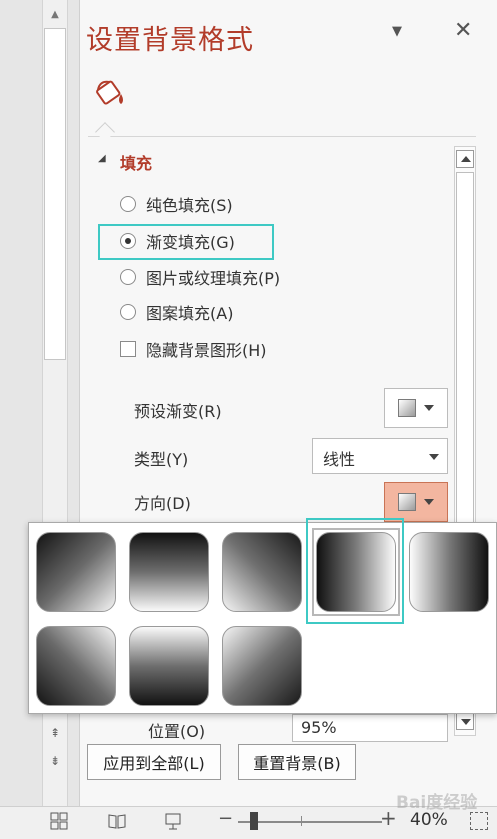 The width and height of the screenshot is (497, 839). What do you see at coordinates (173, 821) in the screenshot?
I see `slideshow-icon` at bounding box center [173, 821].